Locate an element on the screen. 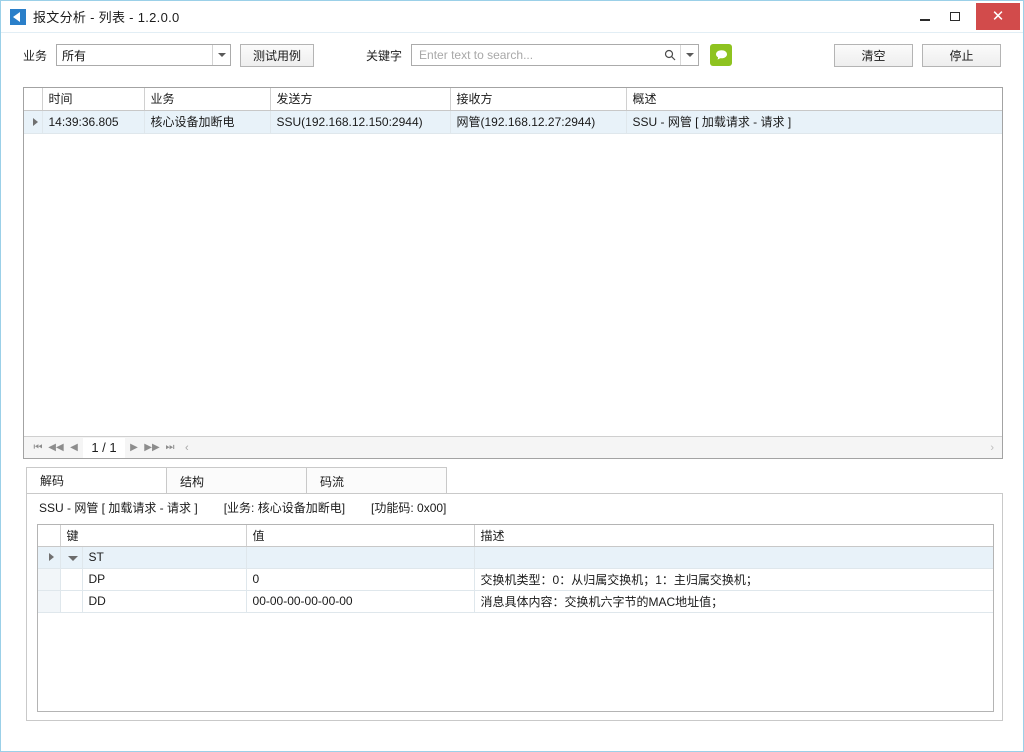 The height and width of the screenshot is (752, 1024). service-filter-label: 业务 is located at coordinates (35, 55).